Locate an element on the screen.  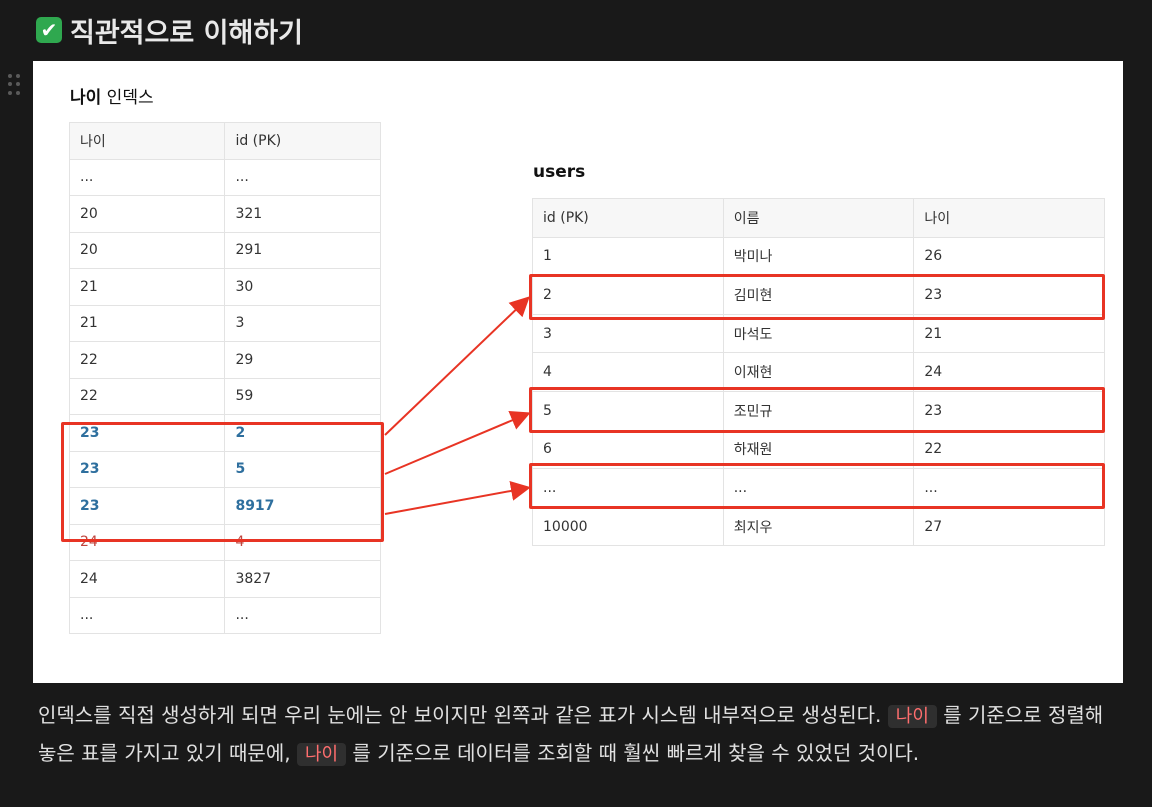
drag-handle-icon is located at coordinates (16, 85).